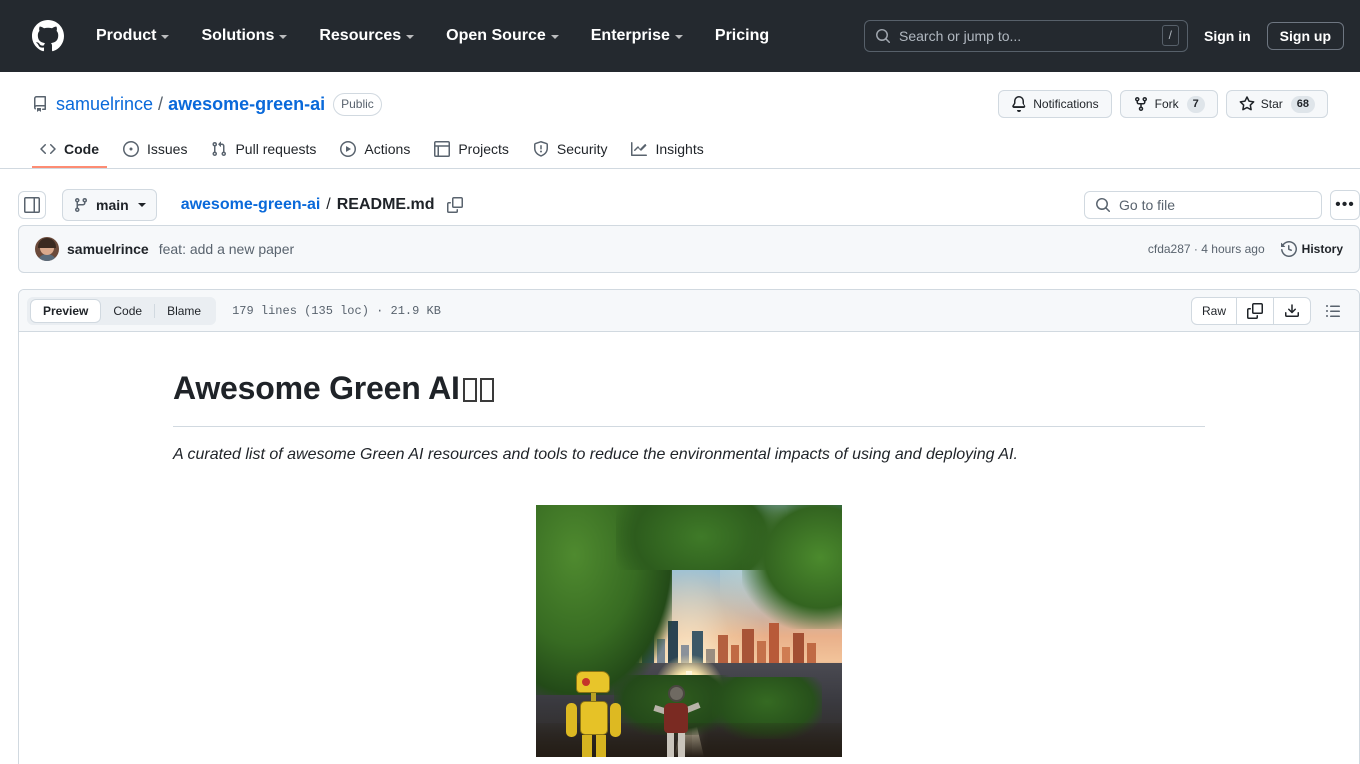 This screenshot has height=764, width=1360. I want to click on commit-sha-and-time: cfda287 · 4 hours ago, so click(1206, 249).